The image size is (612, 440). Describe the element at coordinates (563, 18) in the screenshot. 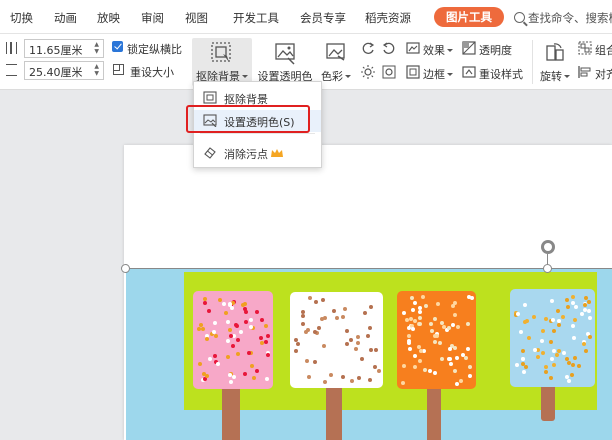

I see `command-search: 查找命令、搜索模` at that location.